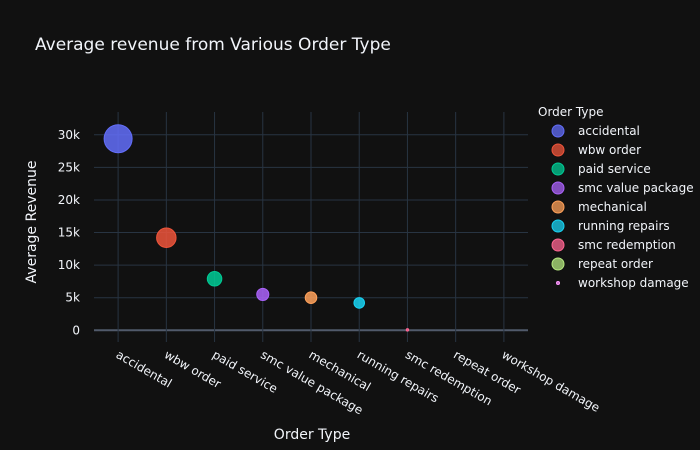 The height and width of the screenshot is (450, 700). Describe the element at coordinates (609, 131) in the screenshot. I see `legend-label: accidental` at that location.